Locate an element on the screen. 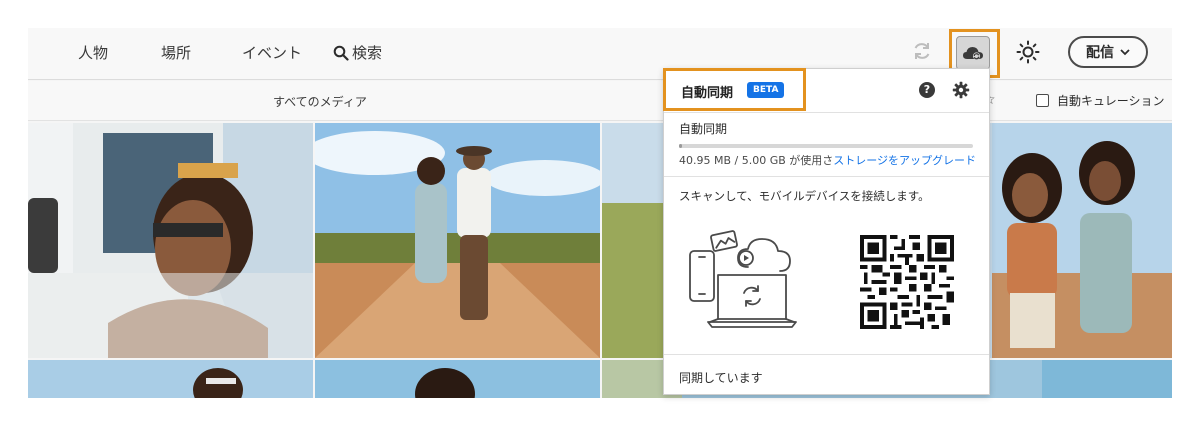 This screenshot has height=426, width=1200. search-label: 検索 is located at coordinates (367, 53).